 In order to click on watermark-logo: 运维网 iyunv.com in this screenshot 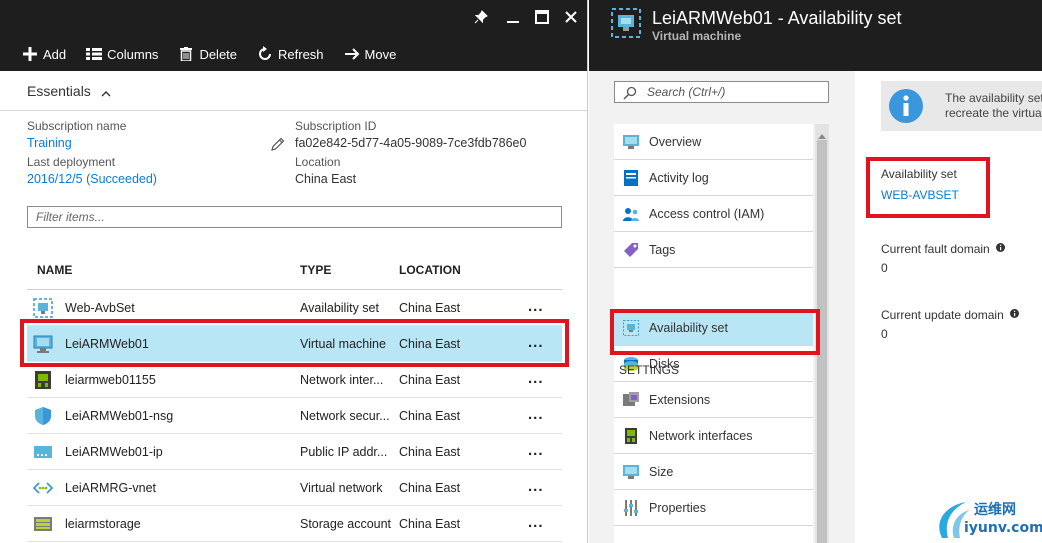, I will do `click(989, 519)`.